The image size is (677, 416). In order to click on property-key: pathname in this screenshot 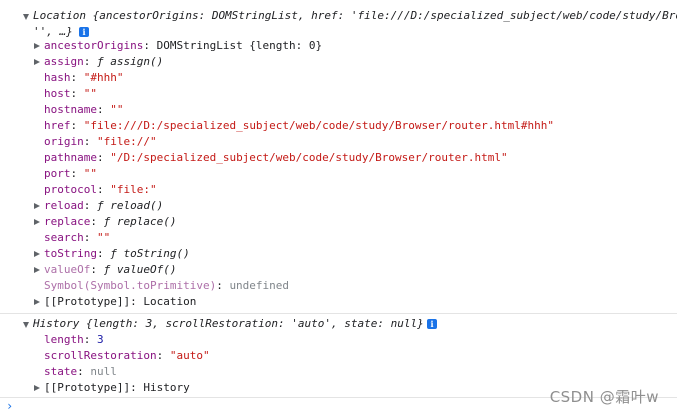, I will do `click(70, 157)`.